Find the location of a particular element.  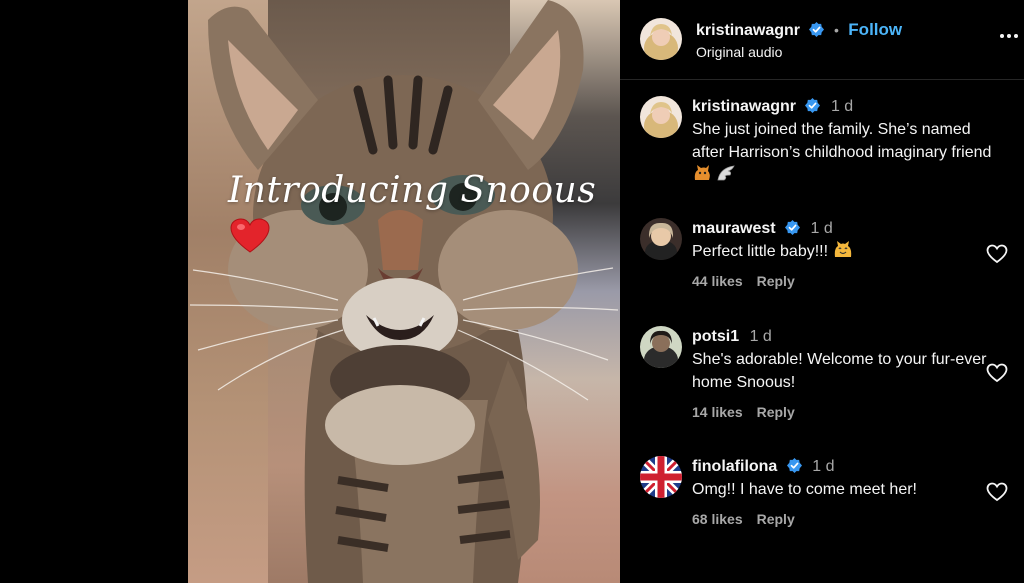

audio-label: Original audio is located at coordinates (739, 52).